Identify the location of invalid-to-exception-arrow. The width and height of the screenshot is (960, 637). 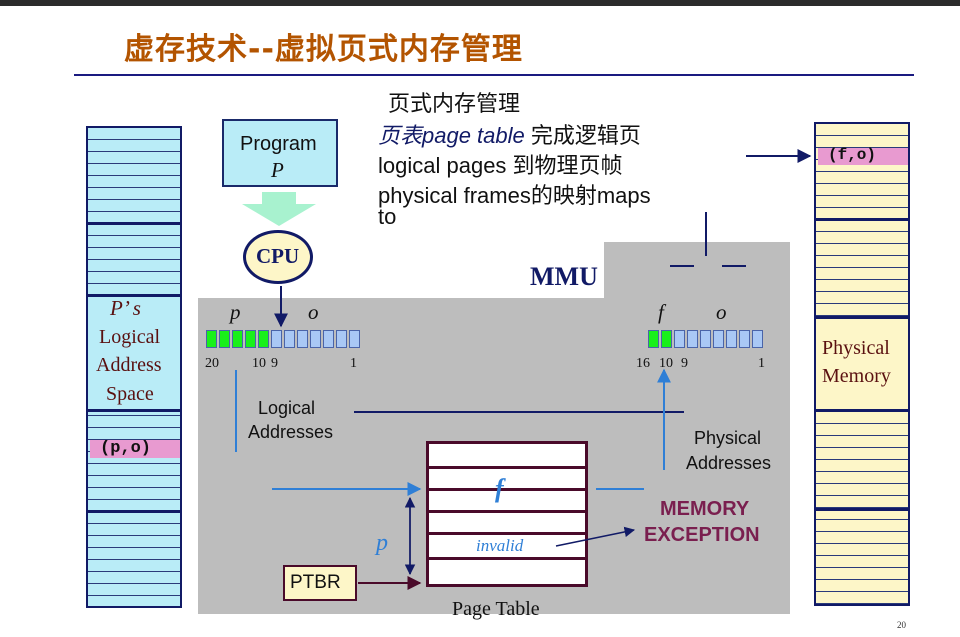
(595, 536).